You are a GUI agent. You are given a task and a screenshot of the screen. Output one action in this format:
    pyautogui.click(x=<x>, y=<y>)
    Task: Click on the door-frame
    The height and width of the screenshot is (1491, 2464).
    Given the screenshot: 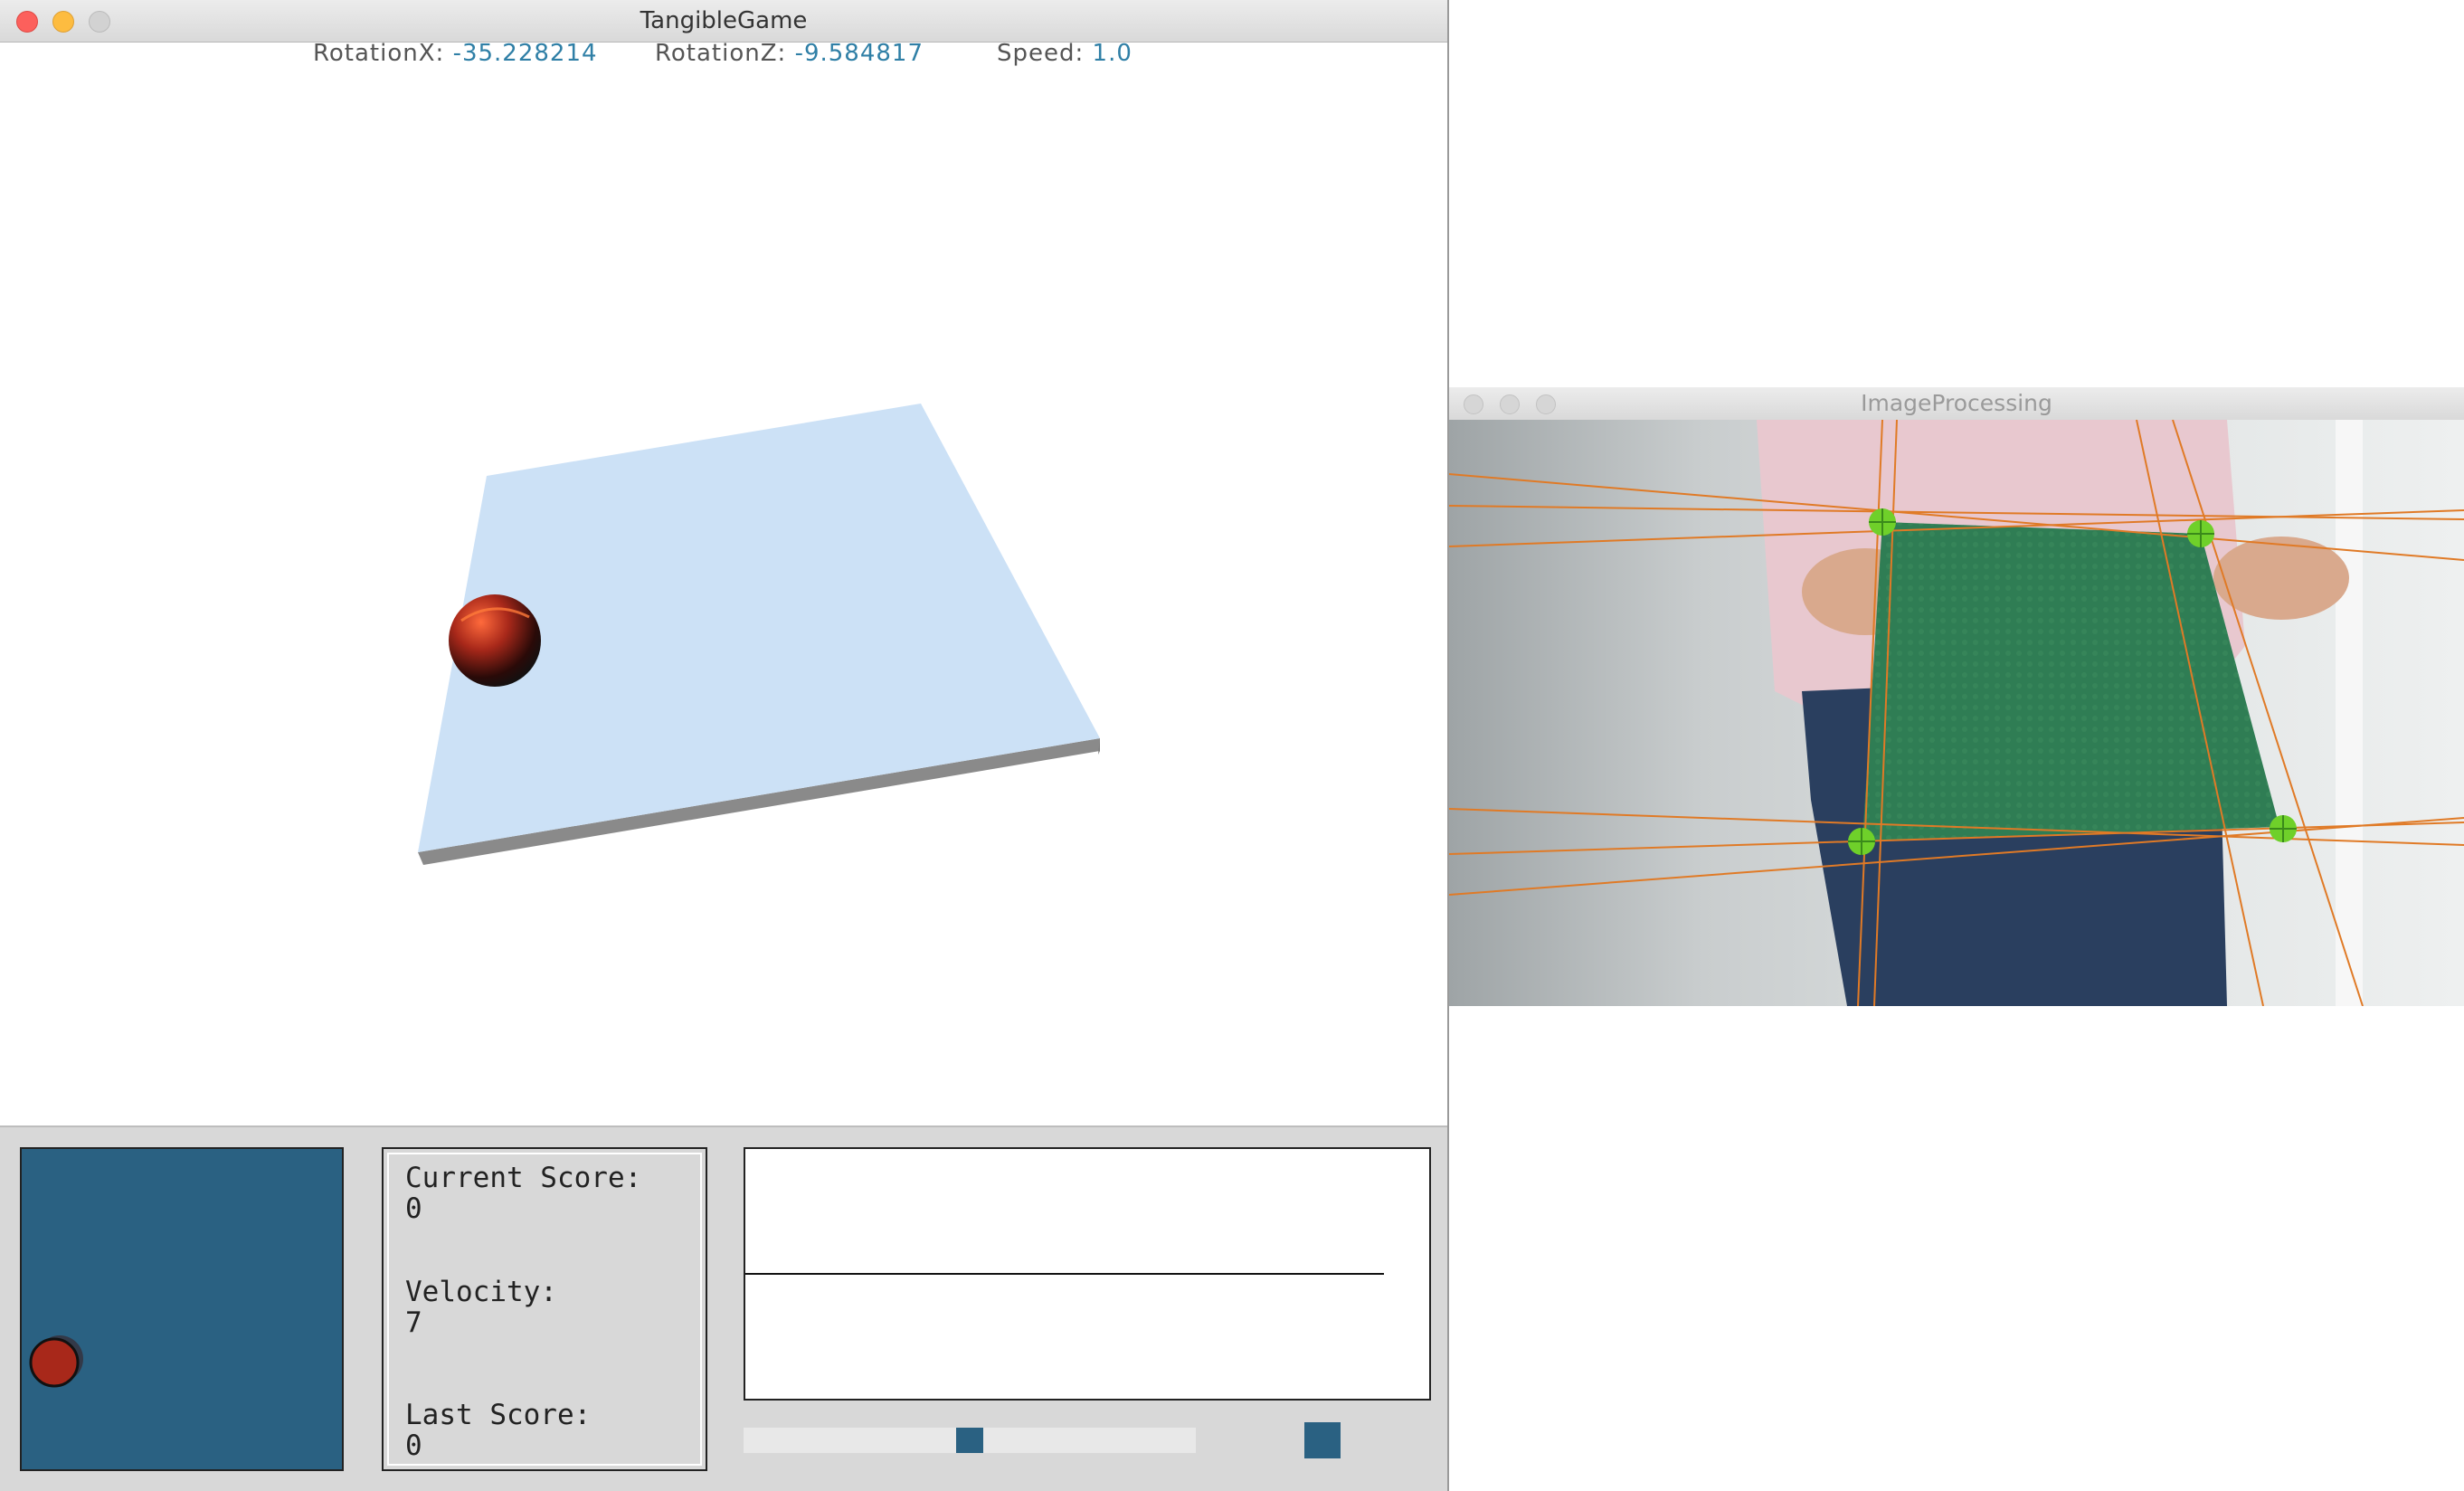 What is the action you would take?
    pyautogui.click(x=2349, y=713)
    